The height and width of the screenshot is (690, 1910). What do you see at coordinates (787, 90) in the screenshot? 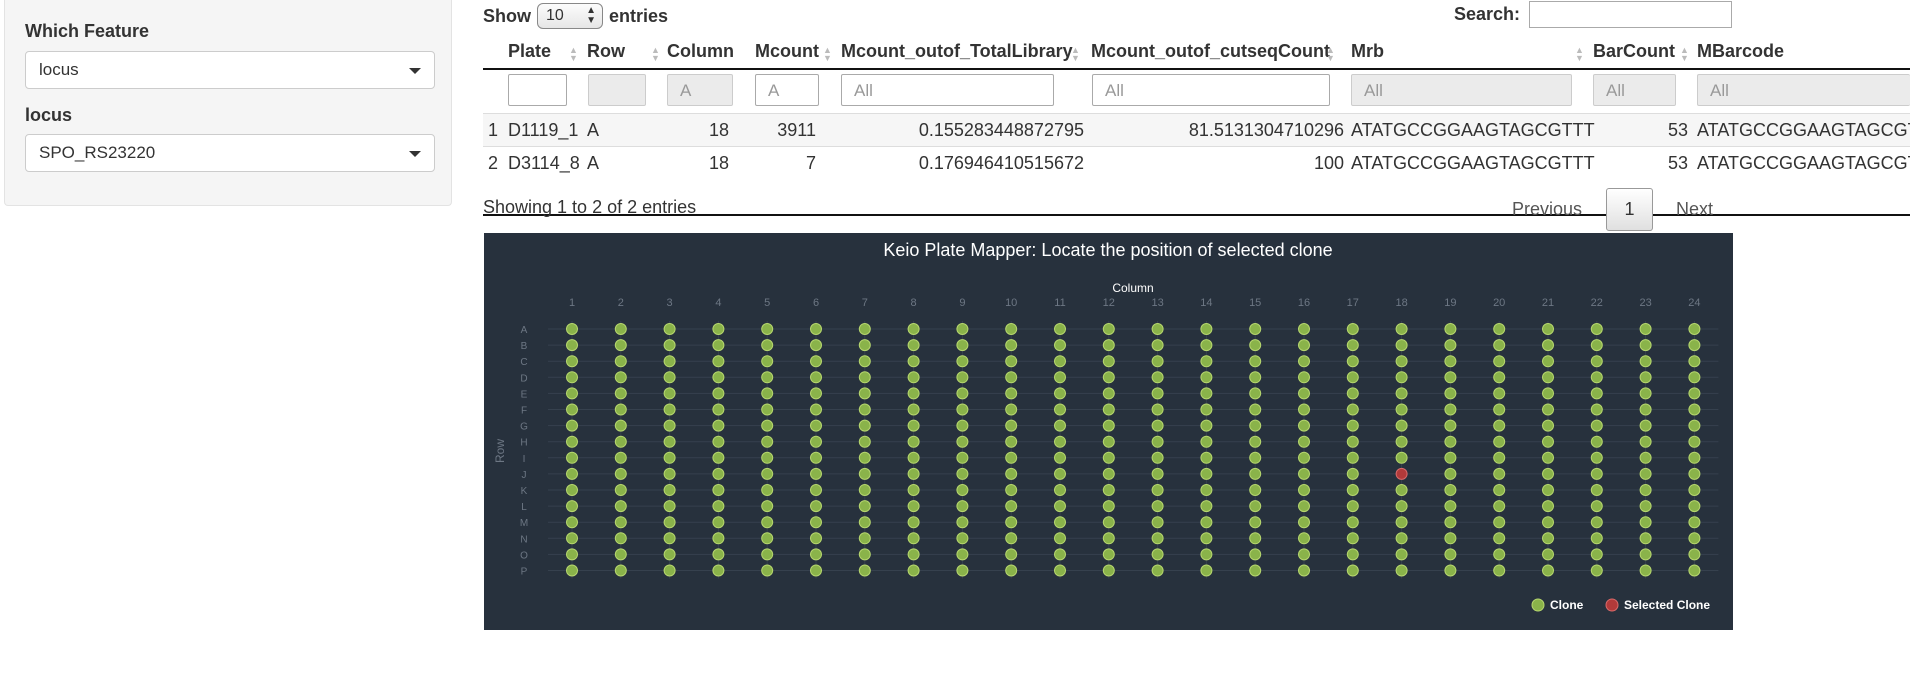
I see `filter-mcount: A` at bounding box center [787, 90].